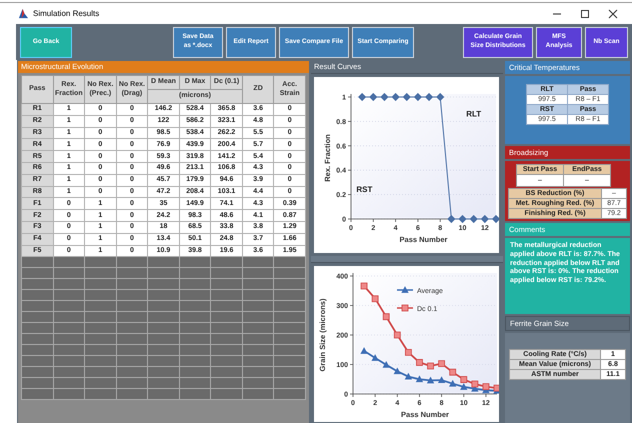  What do you see at coordinates (66, 13) in the screenshot?
I see `window-title: Simulation Results` at bounding box center [66, 13].